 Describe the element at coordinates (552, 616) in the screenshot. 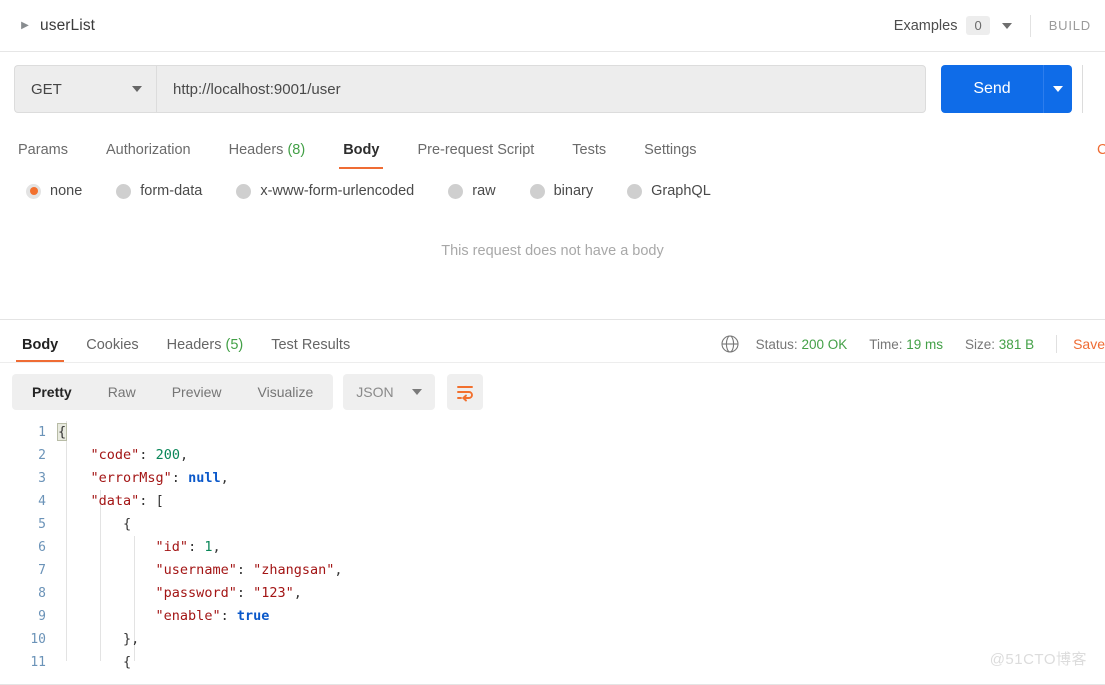

I see `code-line: 9 "enable": true` at that location.